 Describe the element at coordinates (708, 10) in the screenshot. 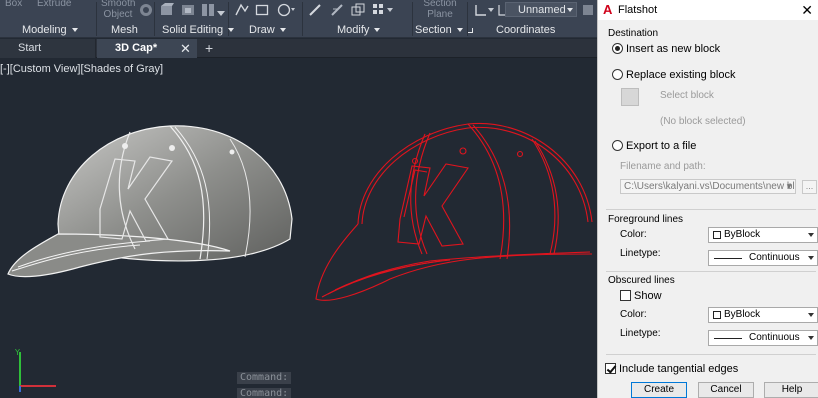

I see `dialog-titlebar: A Flatshot ✕` at that location.